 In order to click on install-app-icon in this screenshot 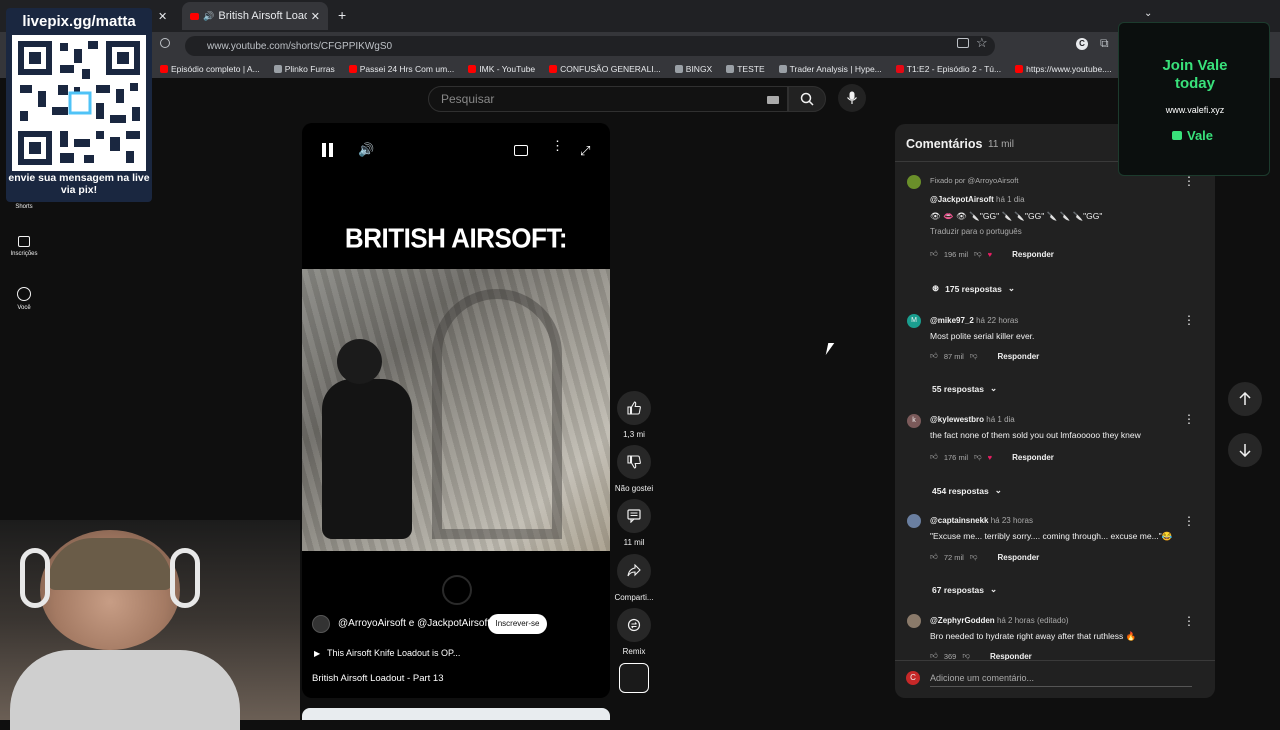, I will do `click(963, 43)`.